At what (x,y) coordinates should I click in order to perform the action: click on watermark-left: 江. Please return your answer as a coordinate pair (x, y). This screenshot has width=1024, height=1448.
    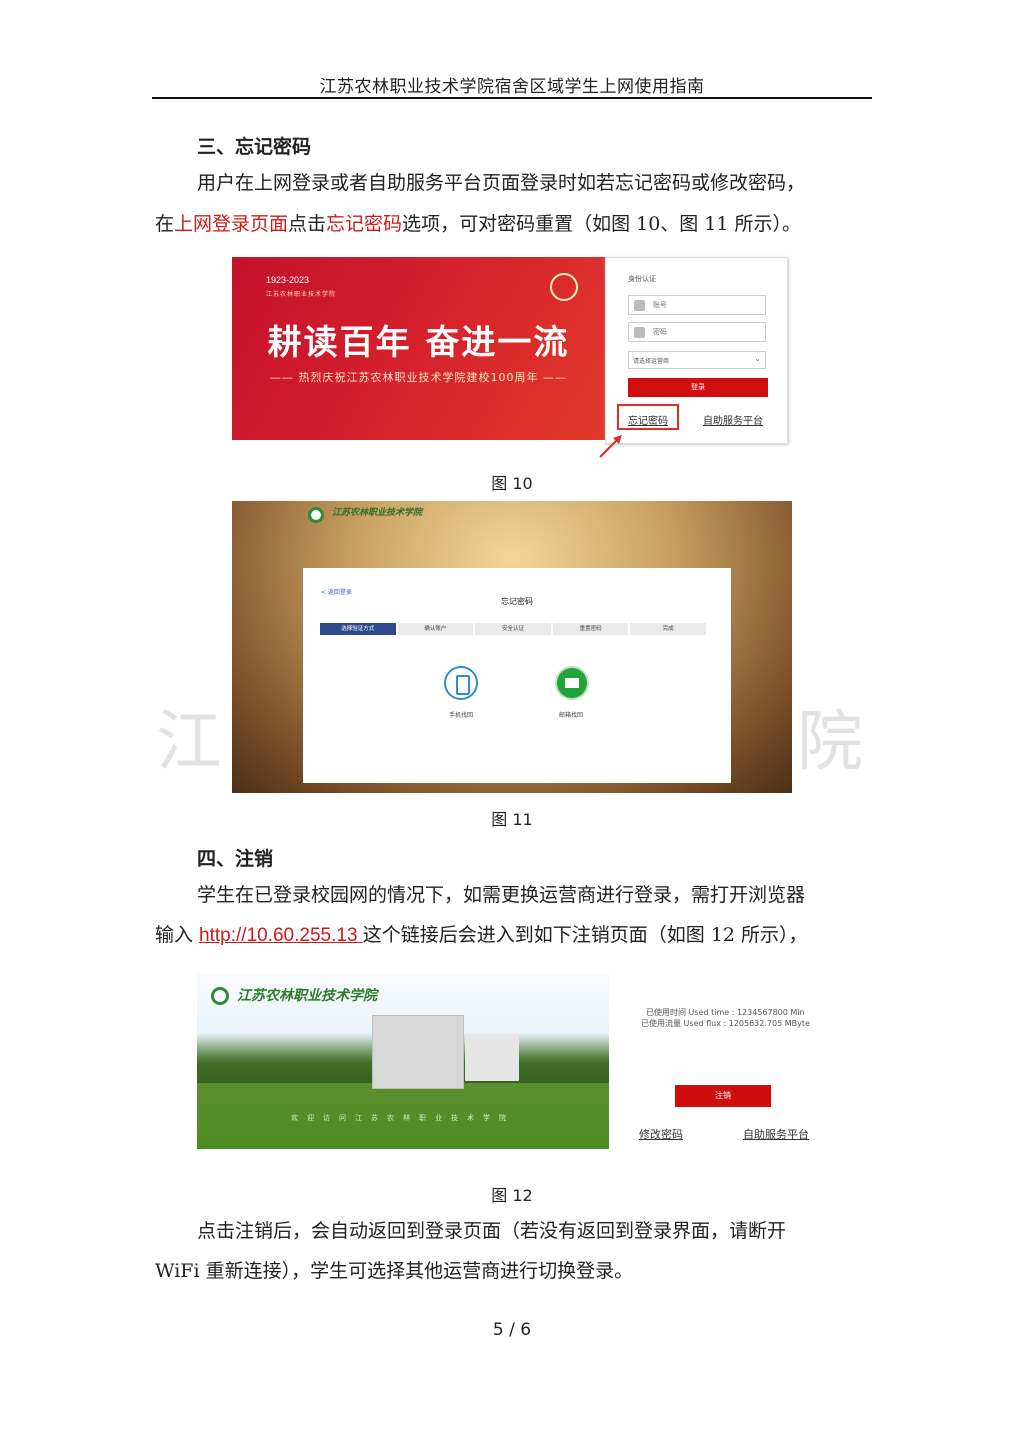
    Looking at the image, I should click on (189, 741).